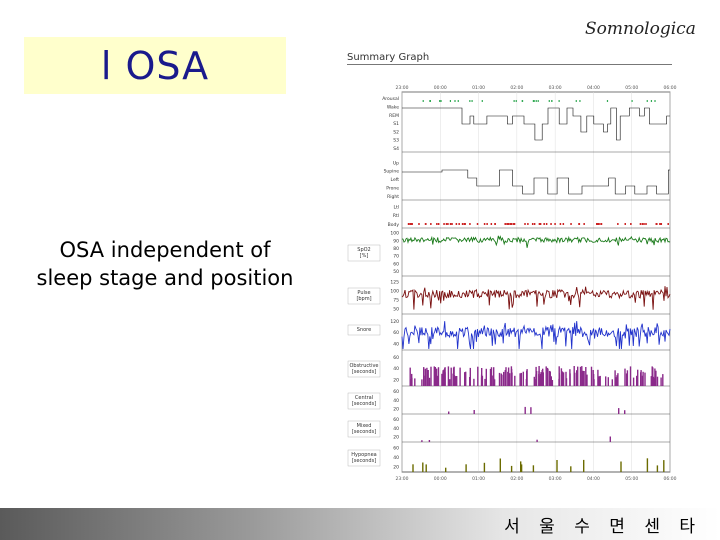 This screenshot has height=540, width=720. What do you see at coordinates (392, 189) in the screenshot?
I see `axis-label-position-3: Prone` at bounding box center [392, 189].